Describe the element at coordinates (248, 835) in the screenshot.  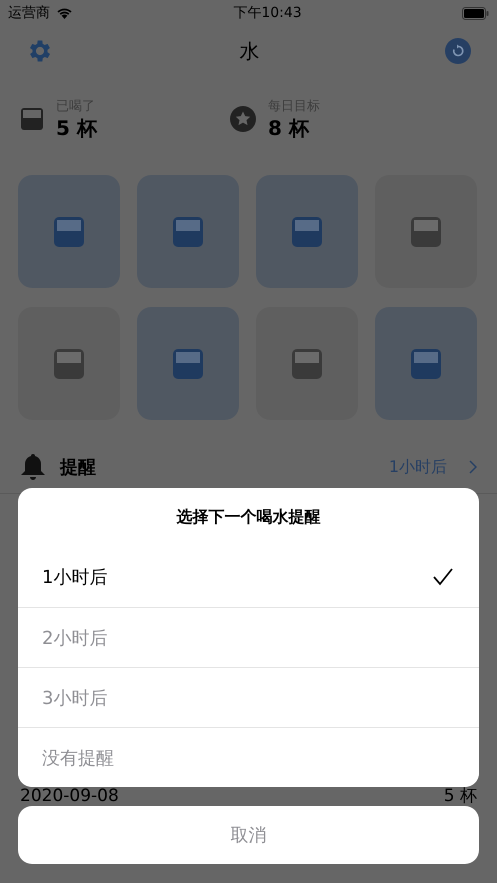
I see `cancel-button: 取消` at that location.